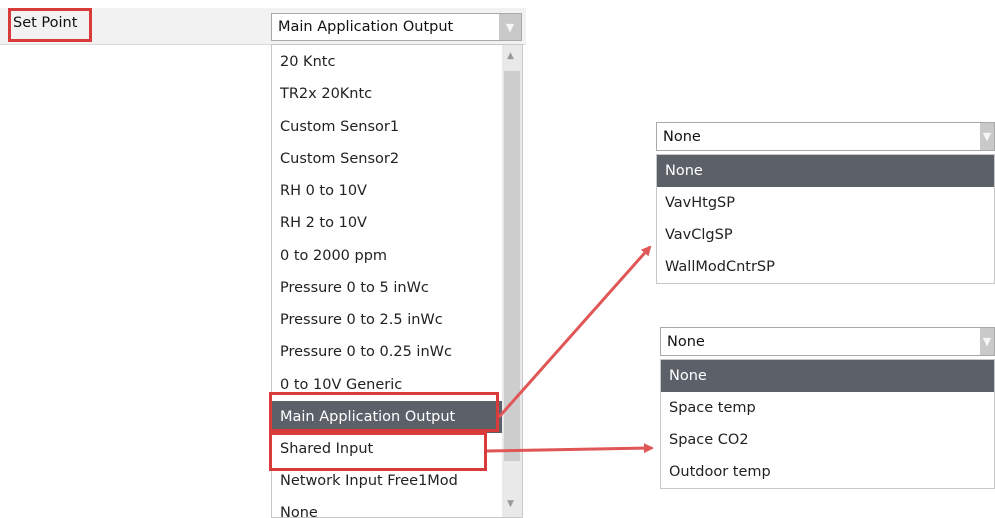  Describe the element at coordinates (570, 448) in the screenshot. I see `arrow-to-shared-input` at that location.